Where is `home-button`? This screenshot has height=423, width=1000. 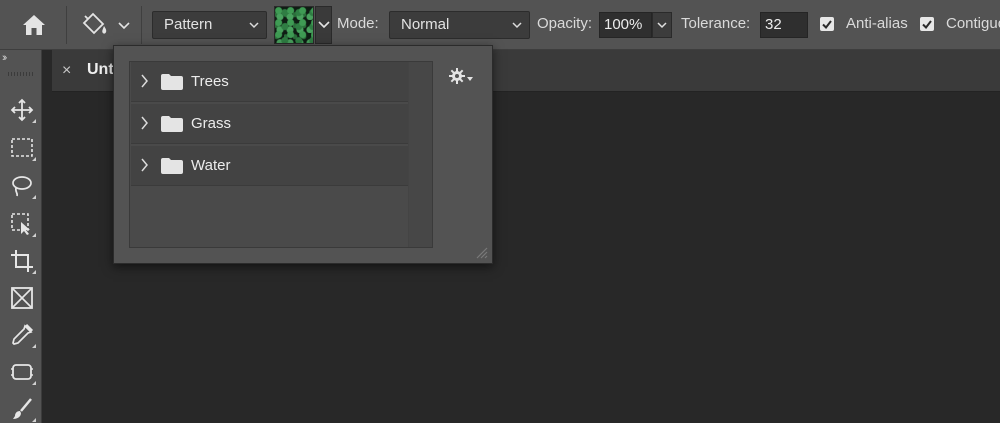
home-button is located at coordinates (34, 25).